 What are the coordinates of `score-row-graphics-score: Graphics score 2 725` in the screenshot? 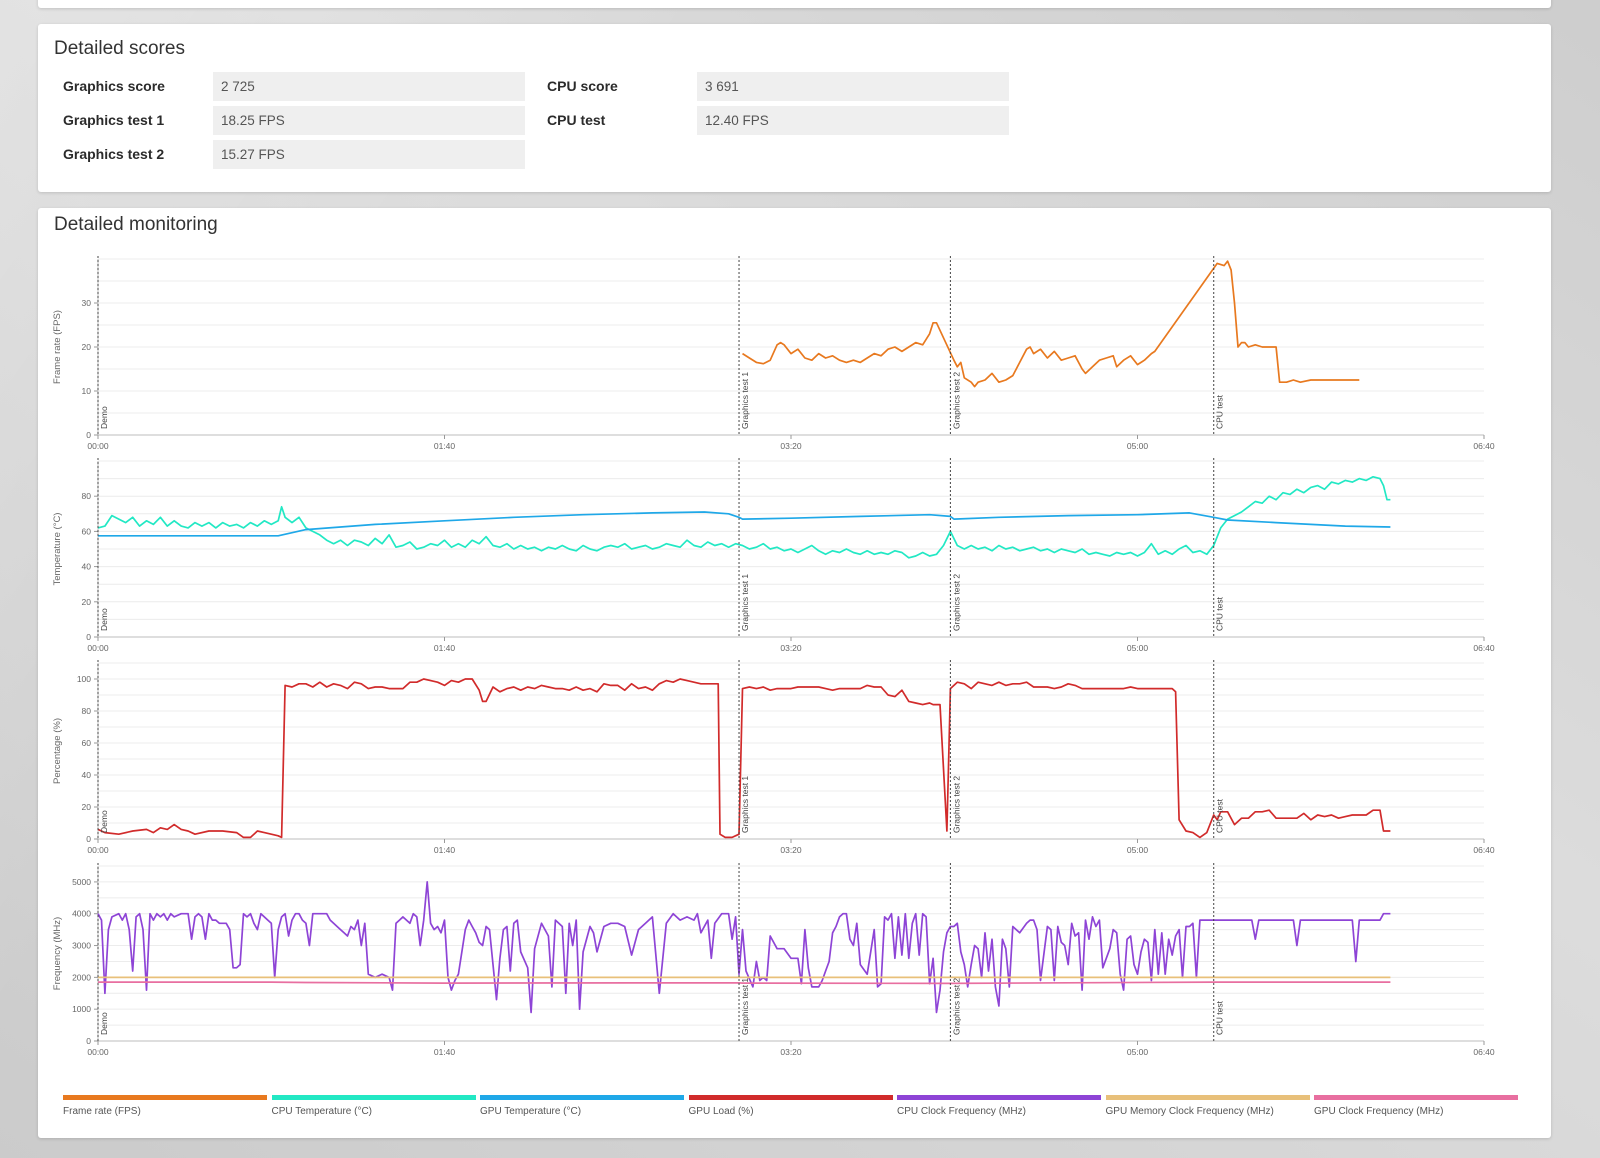 It's located at (294, 86).